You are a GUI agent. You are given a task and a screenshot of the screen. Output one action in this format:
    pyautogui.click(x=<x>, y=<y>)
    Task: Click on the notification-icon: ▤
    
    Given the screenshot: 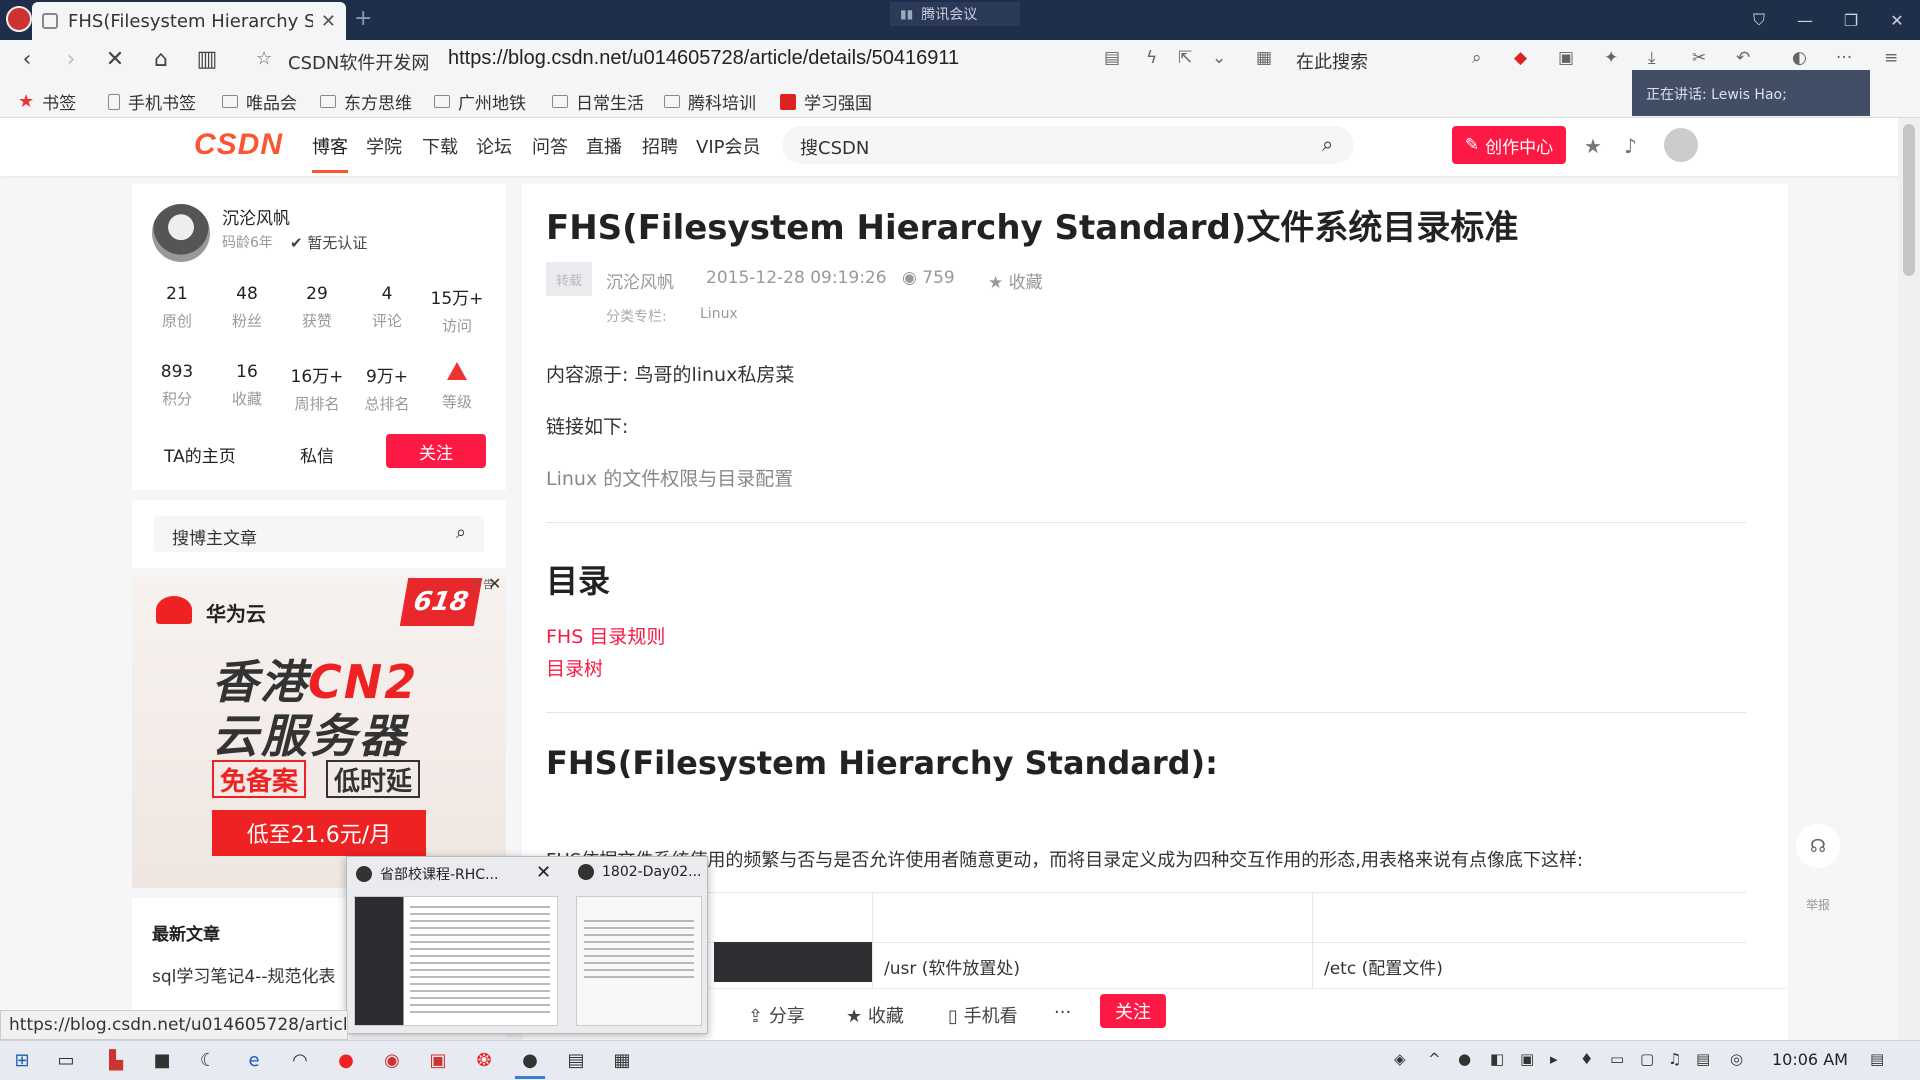 What is the action you would take?
    pyautogui.click(x=1877, y=1059)
    